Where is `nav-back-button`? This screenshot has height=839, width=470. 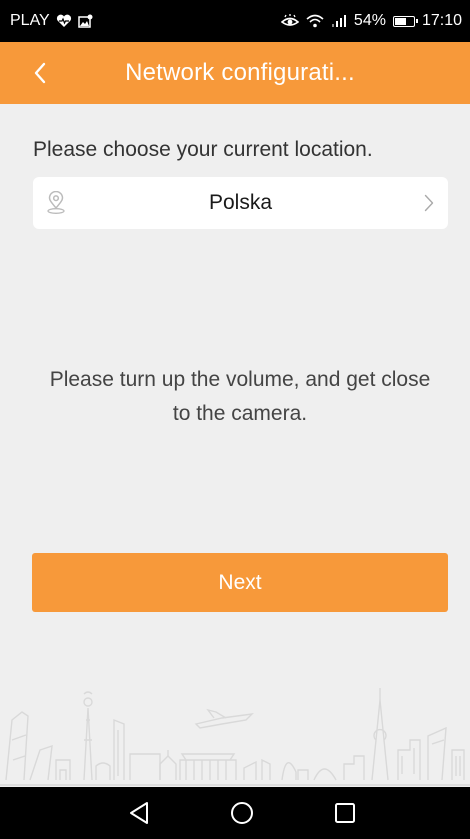 nav-back-button is located at coordinates (139, 815).